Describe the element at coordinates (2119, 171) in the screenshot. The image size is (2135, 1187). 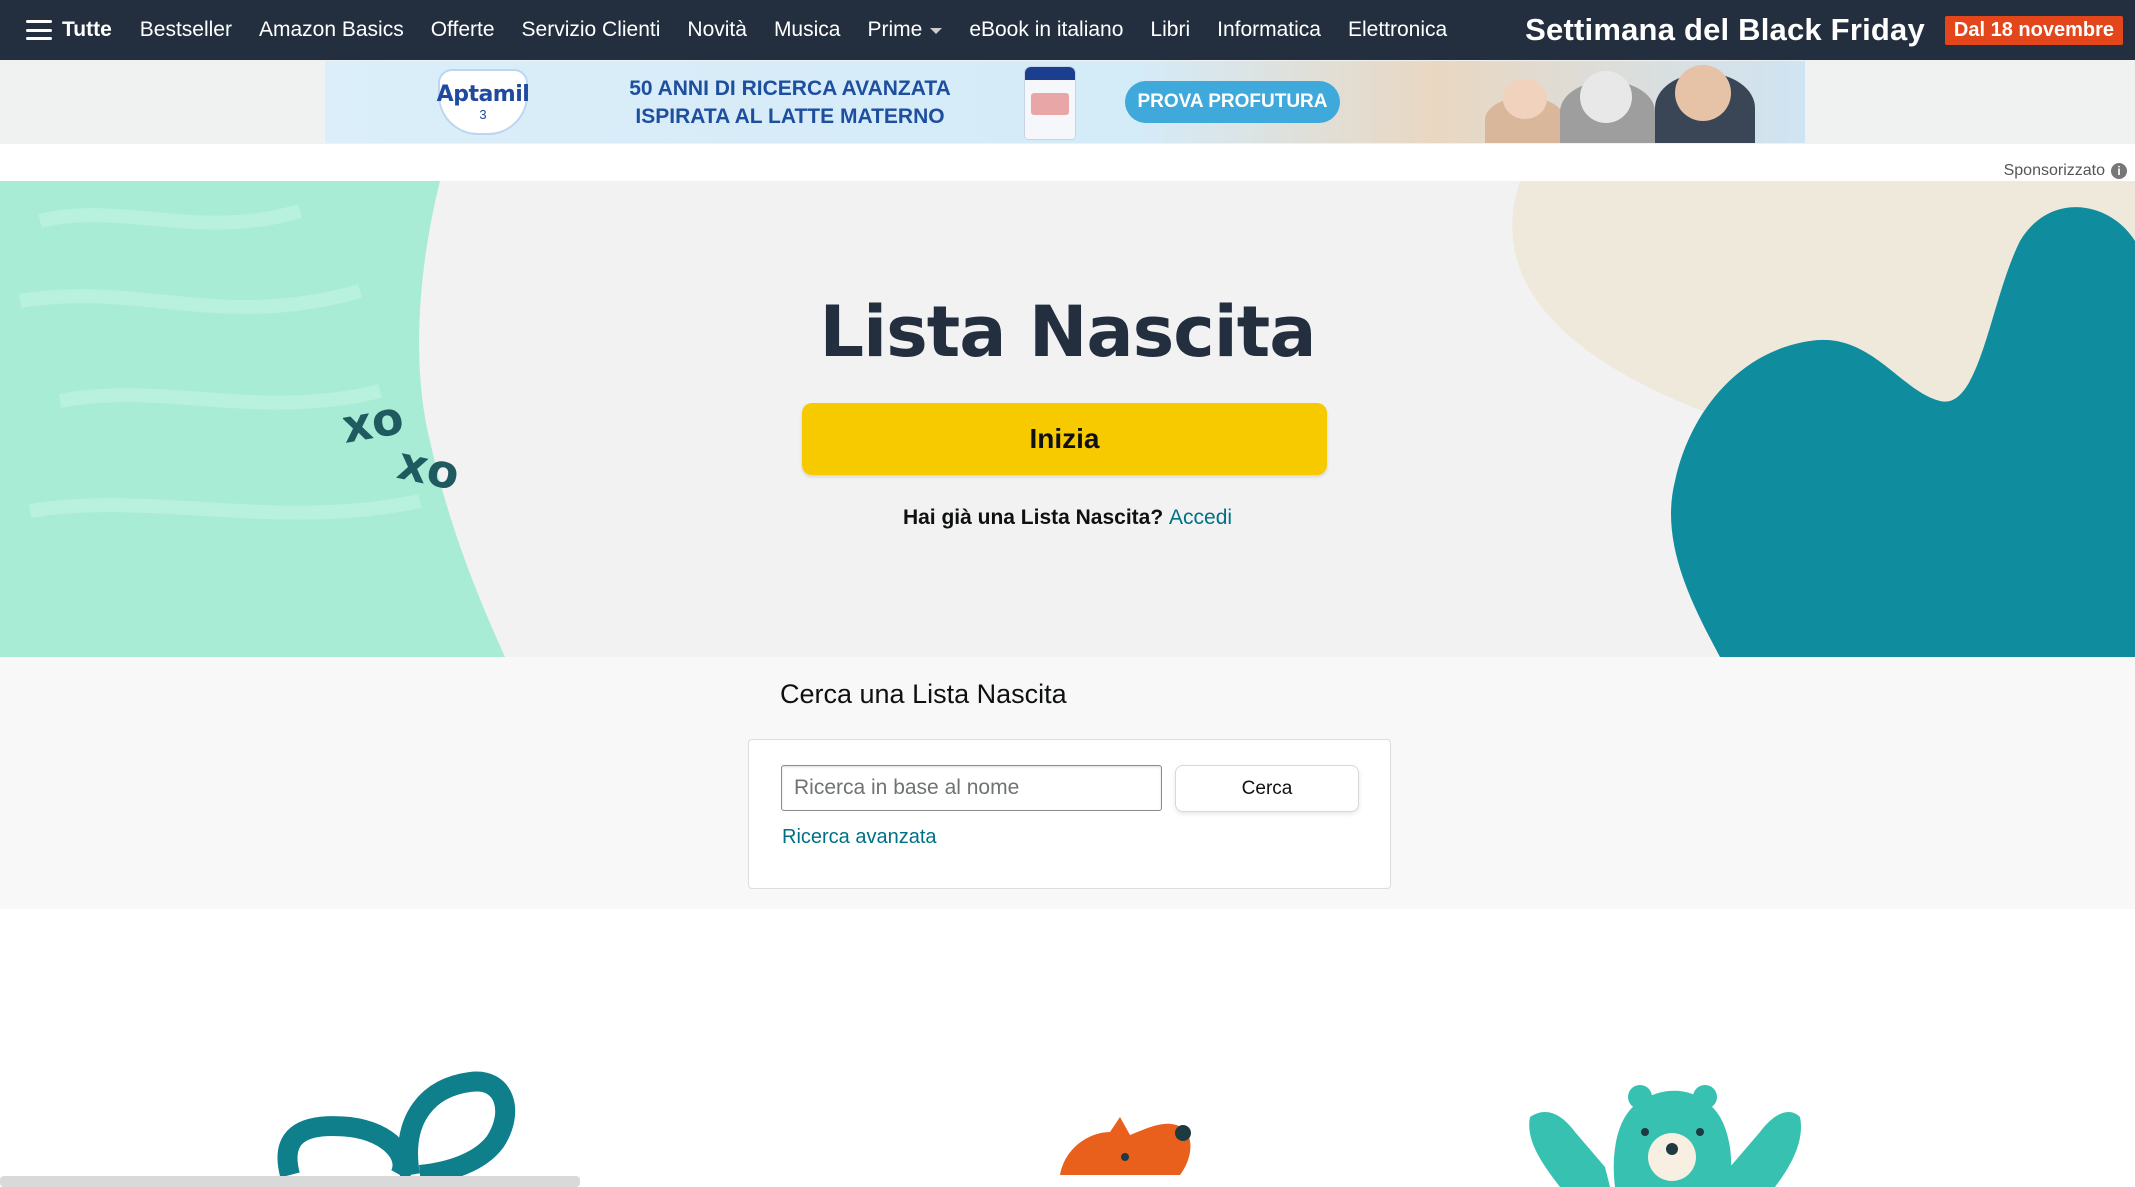
I see `info-icon: i` at that location.